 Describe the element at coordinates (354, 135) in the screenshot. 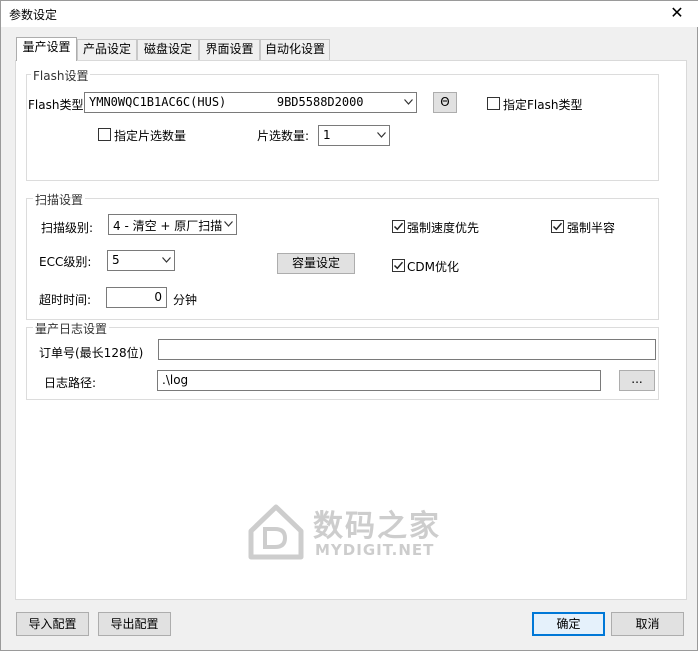

I see `chip-count-combo: 1` at that location.